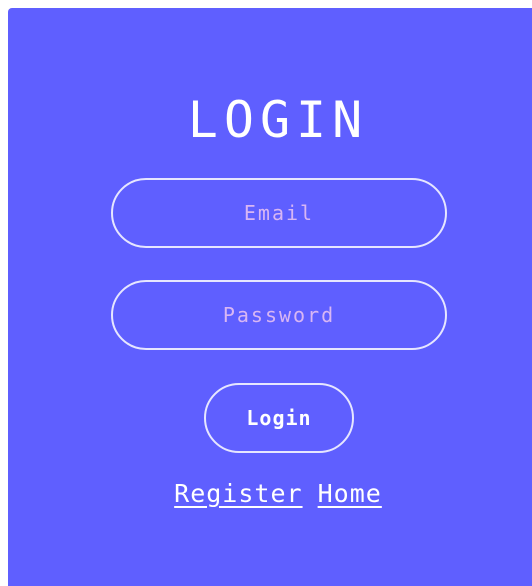 The height and width of the screenshot is (586, 532). Describe the element at coordinates (278, 120) in the screenshot. I see `page-title: LOGIN` at that location.